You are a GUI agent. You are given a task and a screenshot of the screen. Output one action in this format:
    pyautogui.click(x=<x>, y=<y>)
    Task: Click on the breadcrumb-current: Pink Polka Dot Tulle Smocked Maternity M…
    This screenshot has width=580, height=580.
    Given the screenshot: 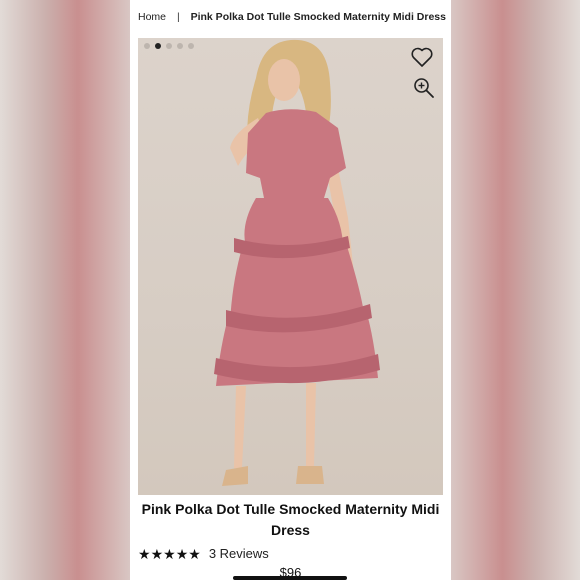 What is the action you would take?
    pyautogui.click(x=318, y=17)
    